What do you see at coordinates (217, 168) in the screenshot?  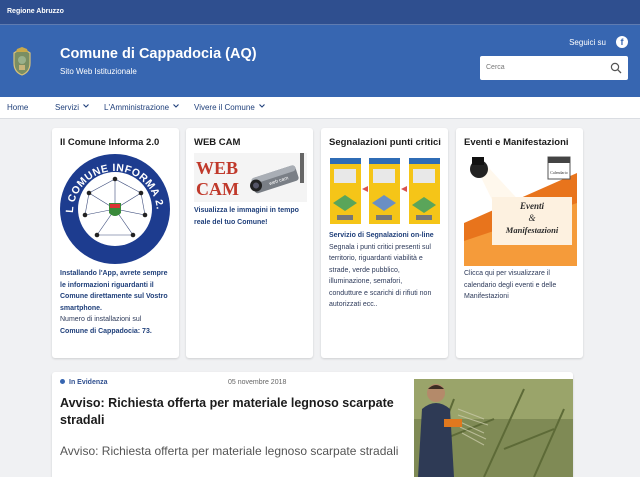 I see `webcam-banner-text-1: WEB` at bounding box center [217, 168].